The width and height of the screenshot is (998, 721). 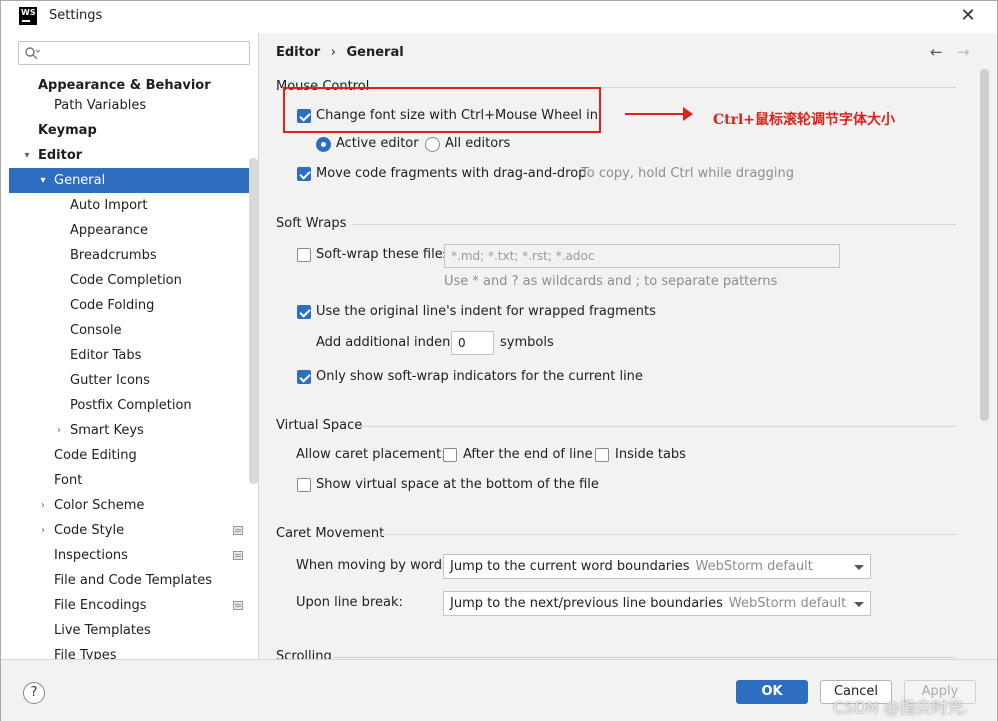 What do you see at coordinates (129, 480) in the screenshot?
I see `sidebar-item-font: Font` at bounding box center [129, 480].